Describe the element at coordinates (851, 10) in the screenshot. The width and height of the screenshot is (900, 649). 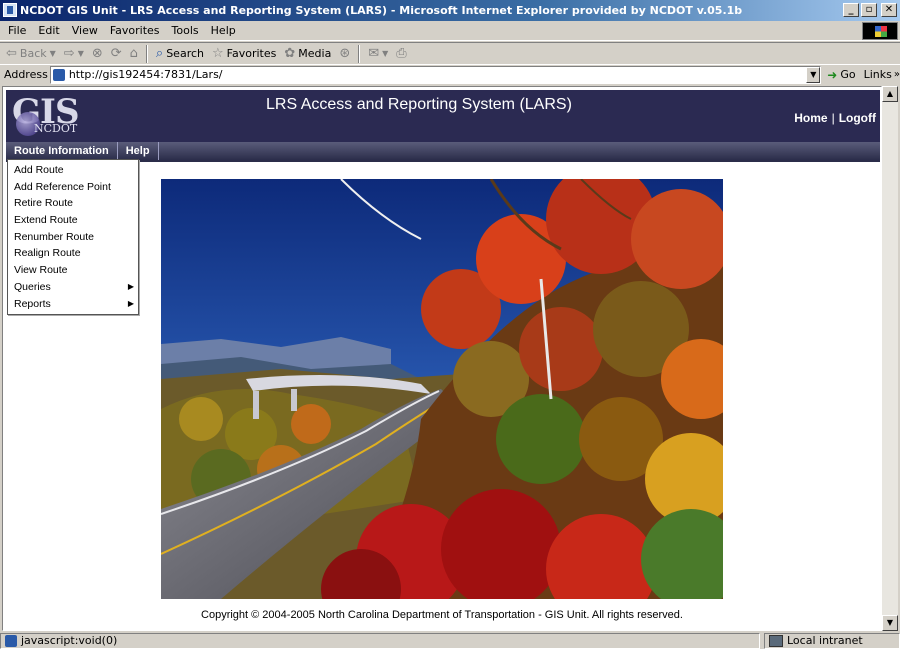
I see `minimize-button: _` at that location.